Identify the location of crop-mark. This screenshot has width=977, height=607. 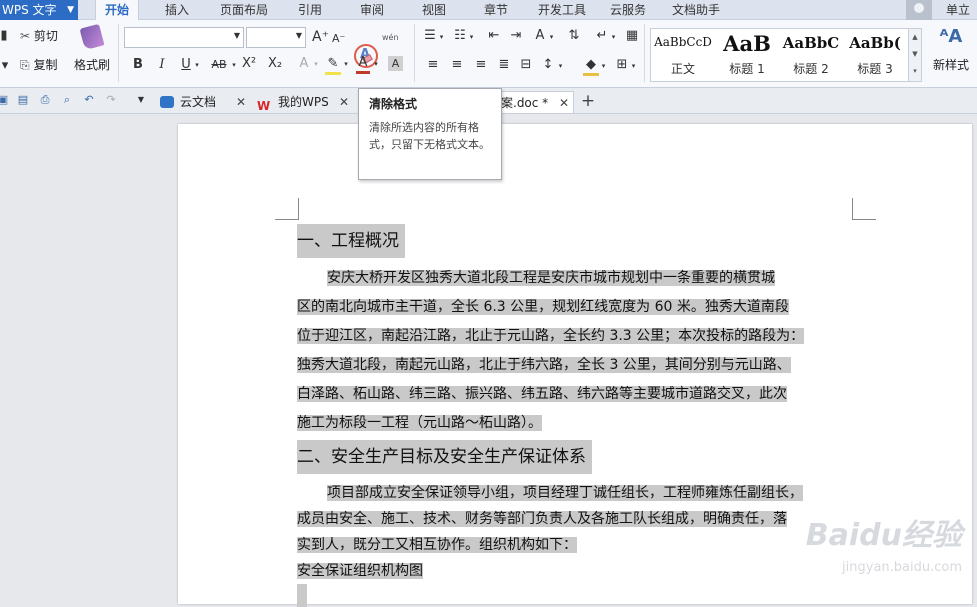
(864, 209).